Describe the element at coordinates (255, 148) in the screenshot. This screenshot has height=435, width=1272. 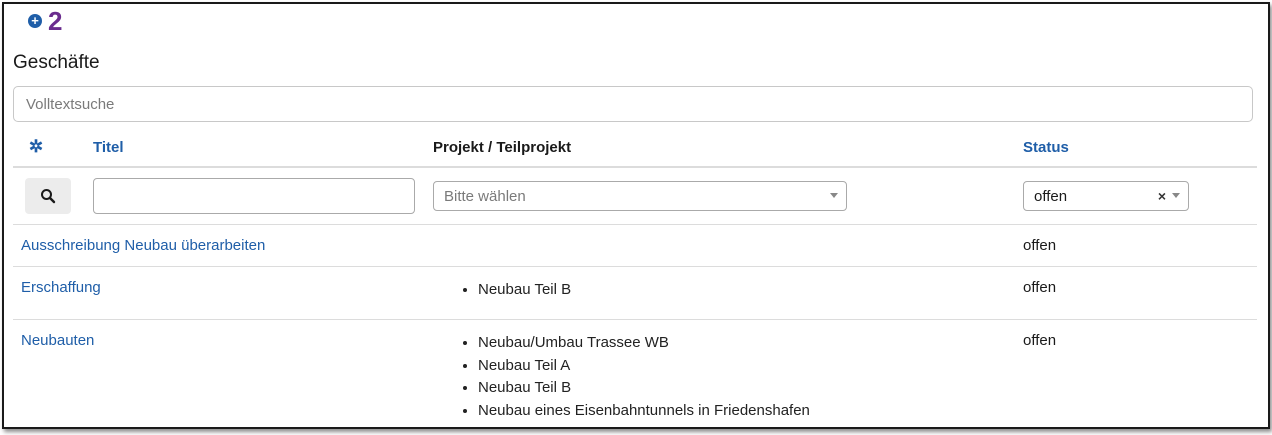
I see `column-header-title: Titel` at that location.